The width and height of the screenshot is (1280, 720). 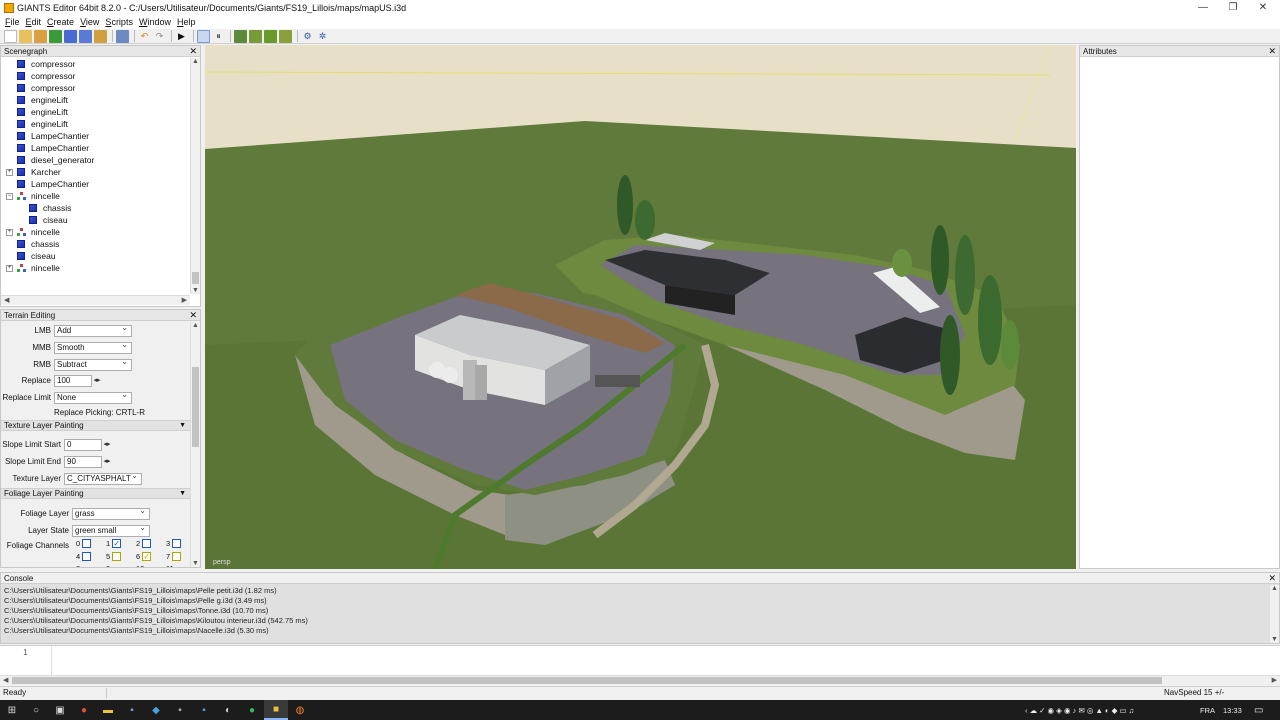 What do you see at coordinates (218, 36) in the screenshot?
I see `pause-icon: ⏸` at bounding box center [218, 36].